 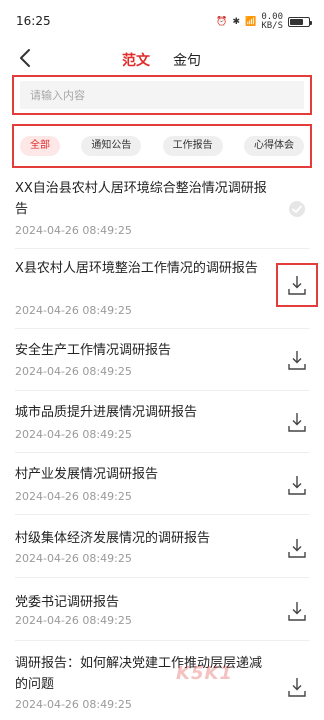 I want to click on item-title: 村级集体经济发展情况的调研报告, so click(x=142, y=538).